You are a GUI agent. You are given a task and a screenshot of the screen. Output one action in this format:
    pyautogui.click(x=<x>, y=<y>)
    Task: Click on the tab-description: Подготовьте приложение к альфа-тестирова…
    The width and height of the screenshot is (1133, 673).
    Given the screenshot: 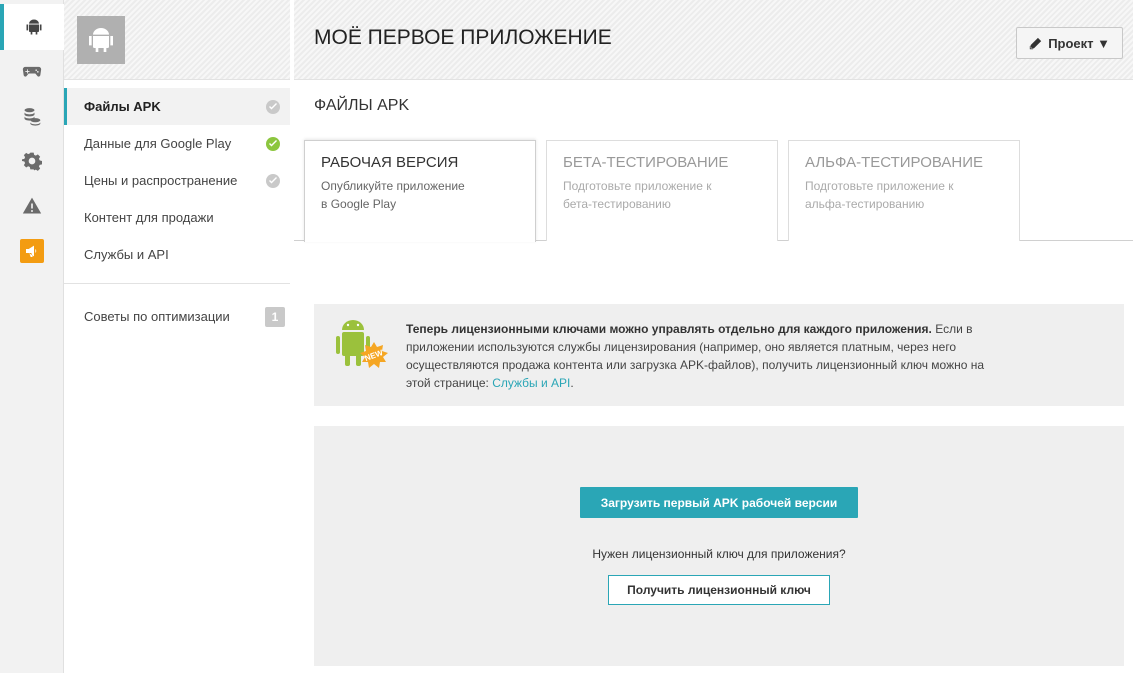 What is the action you would take?
    pyautogui.click(x=879, y=195)
    